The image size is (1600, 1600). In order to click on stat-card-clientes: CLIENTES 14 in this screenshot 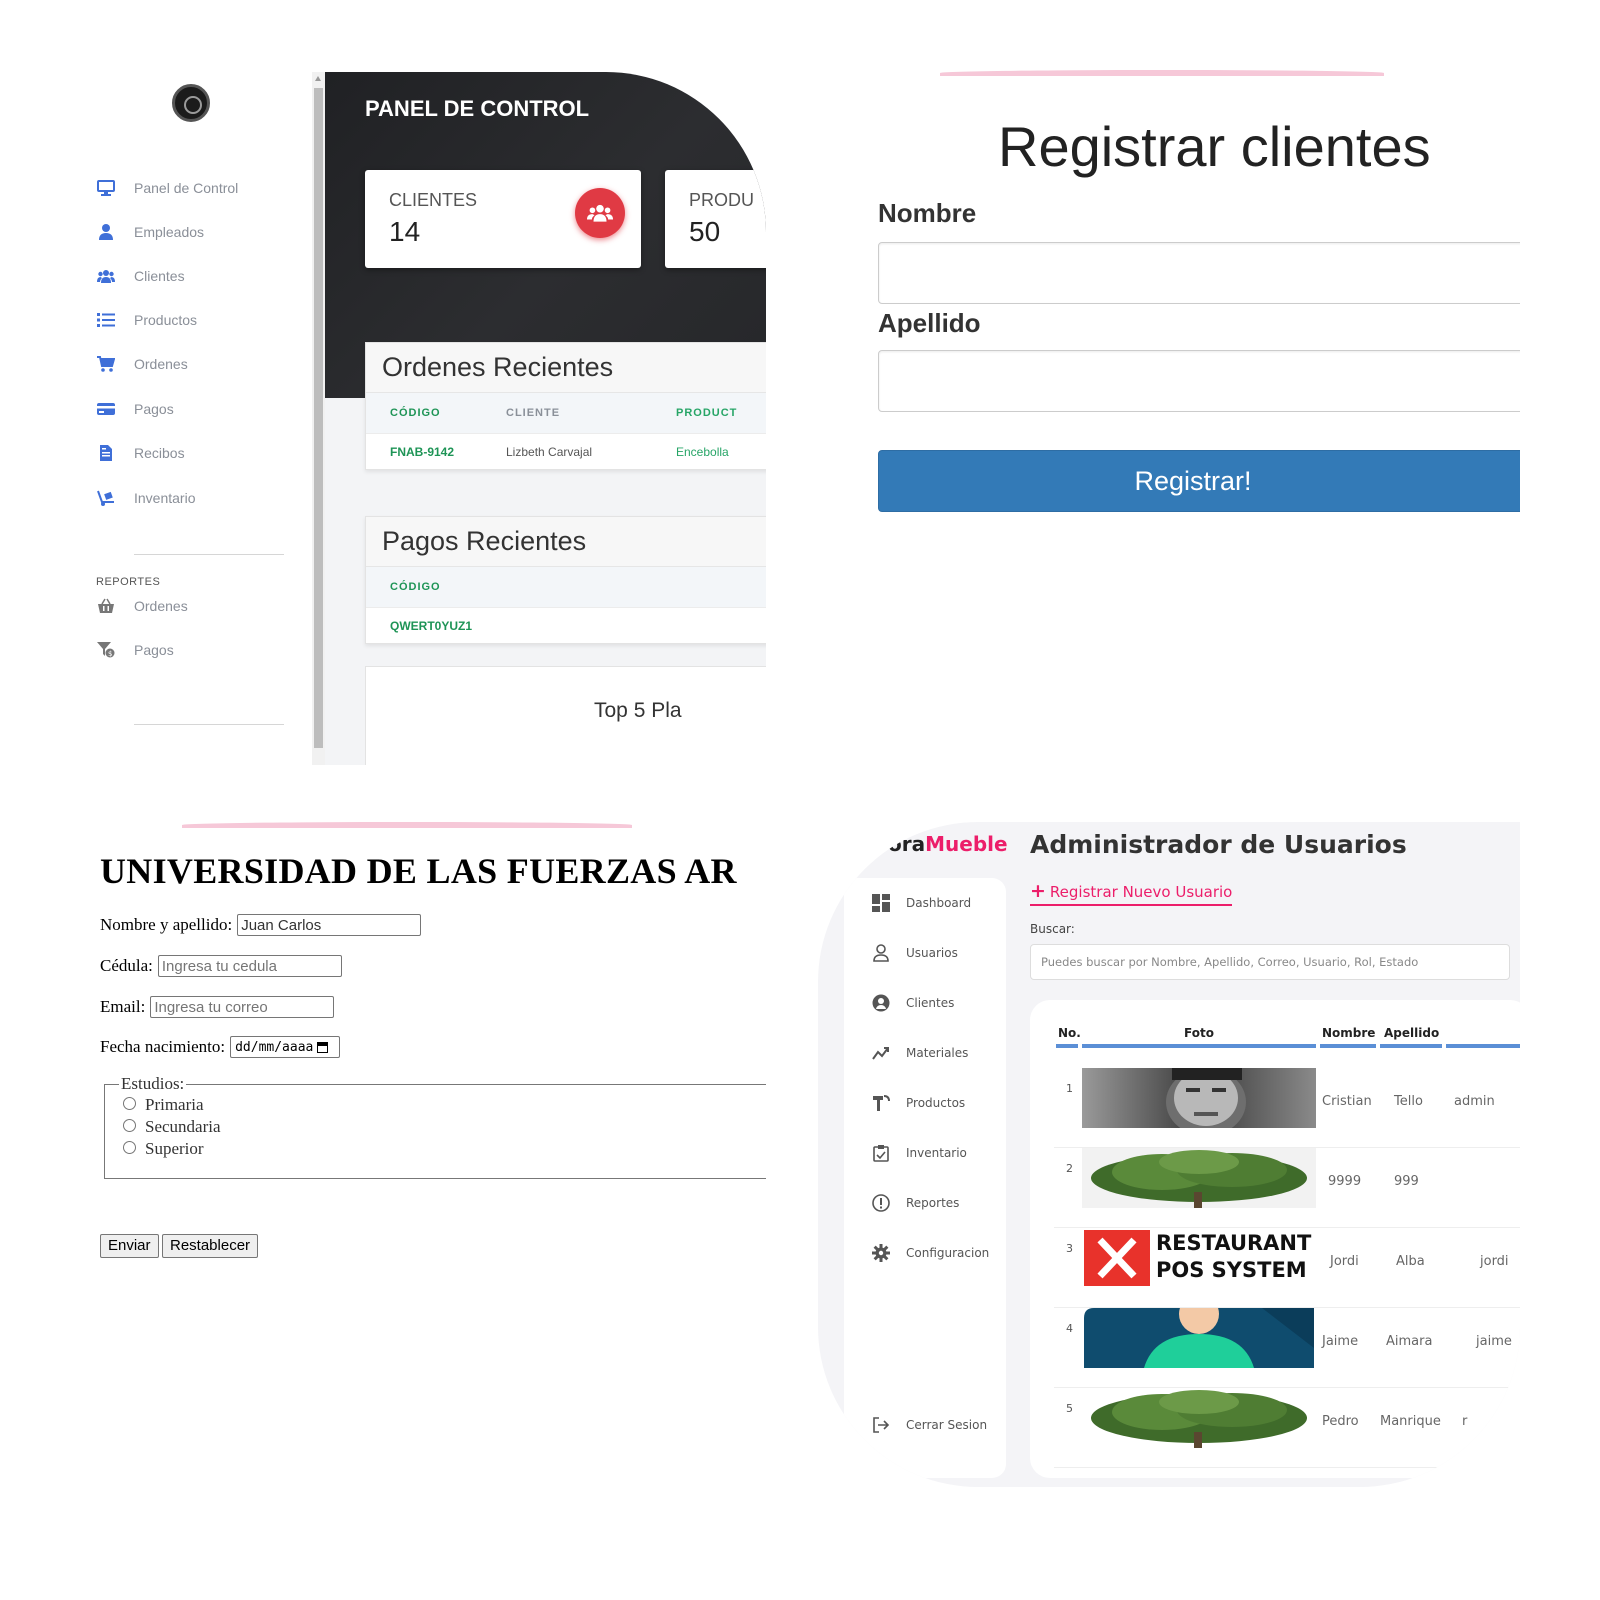, I will do `click(503, 219)`.